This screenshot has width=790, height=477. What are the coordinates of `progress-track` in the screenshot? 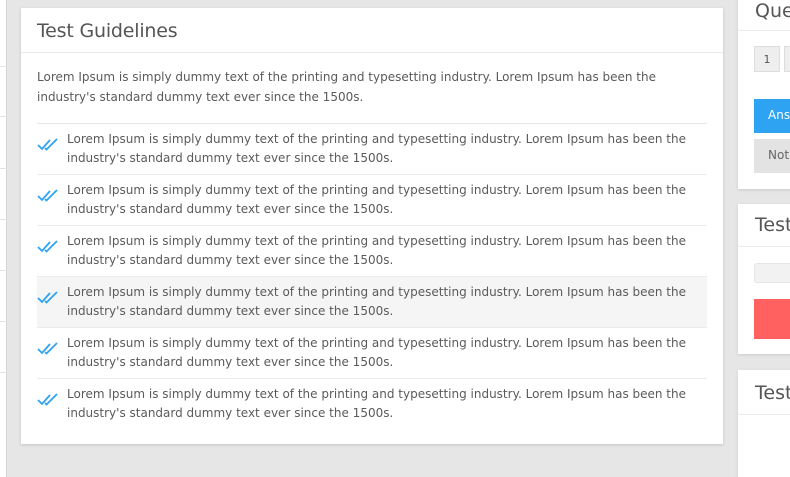 It's located at (772, 273).